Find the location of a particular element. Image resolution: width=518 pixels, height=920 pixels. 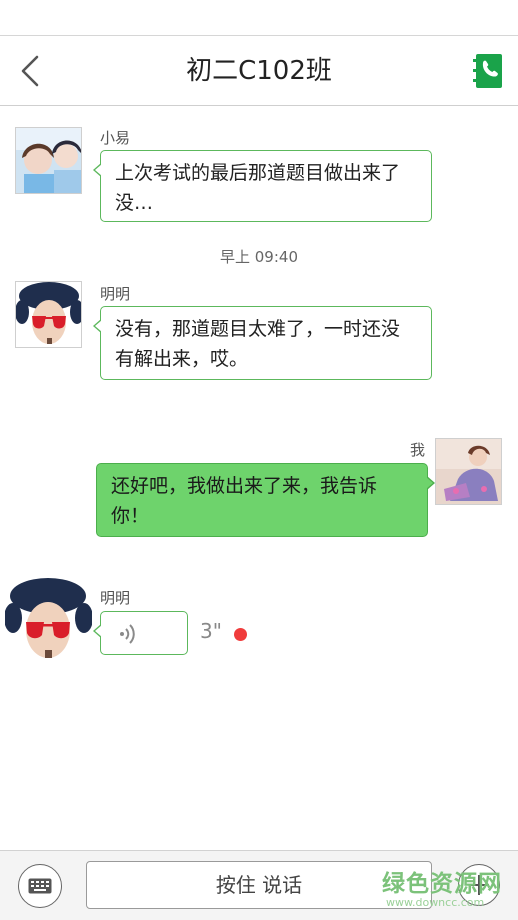

more-options-button is located at coordinates (479, 885).